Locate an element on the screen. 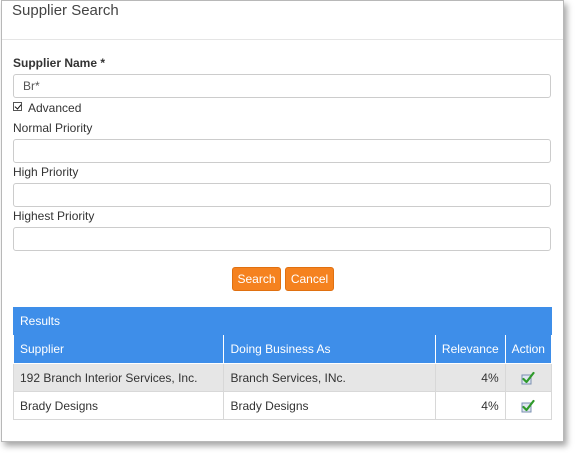  high-priority-label: High Priority is located at coordinates (46, 172).